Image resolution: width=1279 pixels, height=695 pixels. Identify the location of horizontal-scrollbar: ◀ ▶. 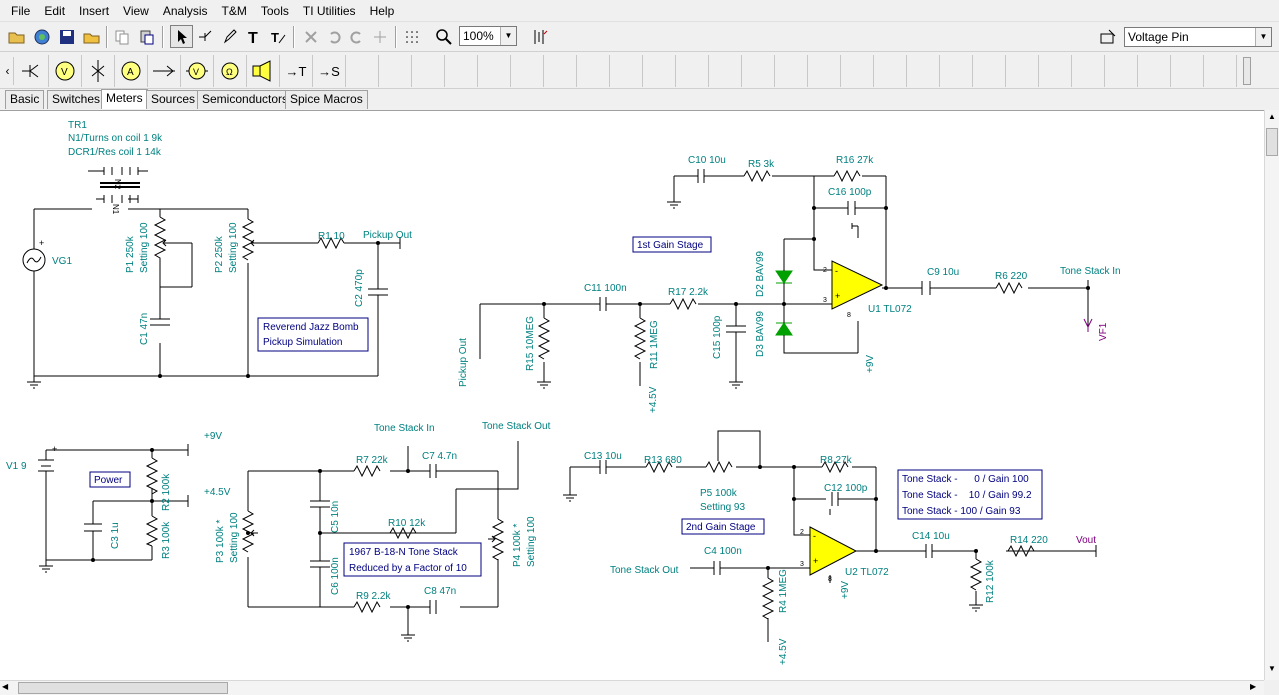
(632, 687).